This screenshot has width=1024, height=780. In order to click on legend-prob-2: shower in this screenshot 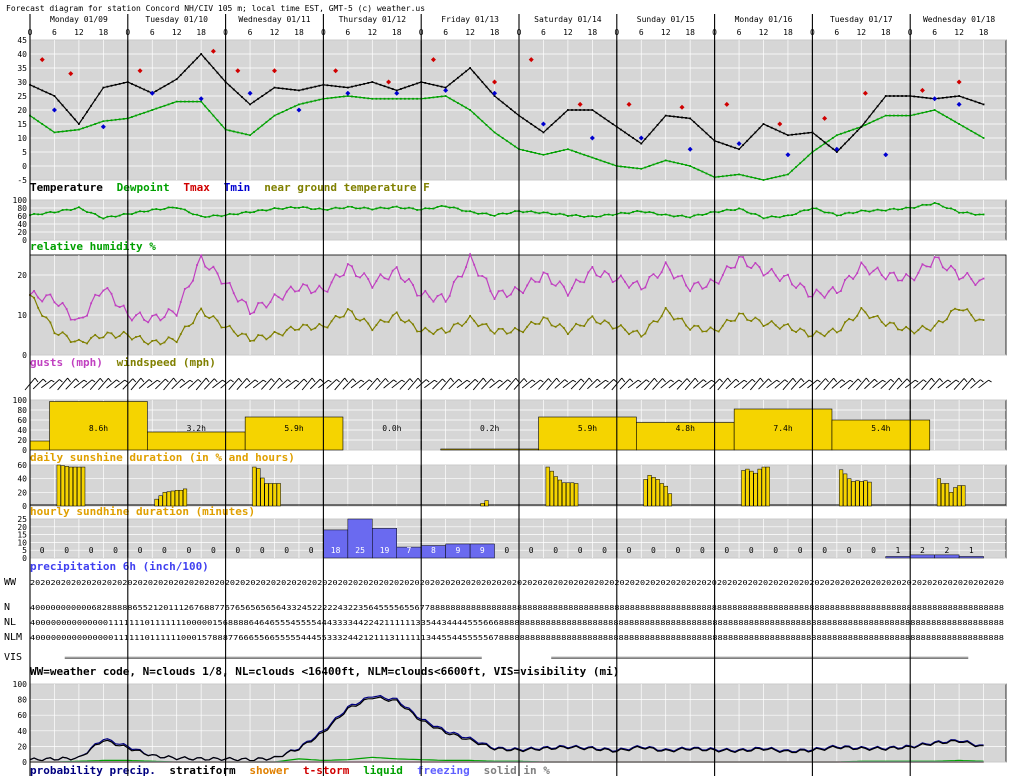, I will do `click(269, 770)`.